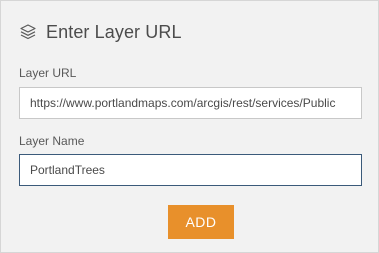 This screenshot has width=379, height=253. I want to click on add-button: ADD, so click(201, 222).